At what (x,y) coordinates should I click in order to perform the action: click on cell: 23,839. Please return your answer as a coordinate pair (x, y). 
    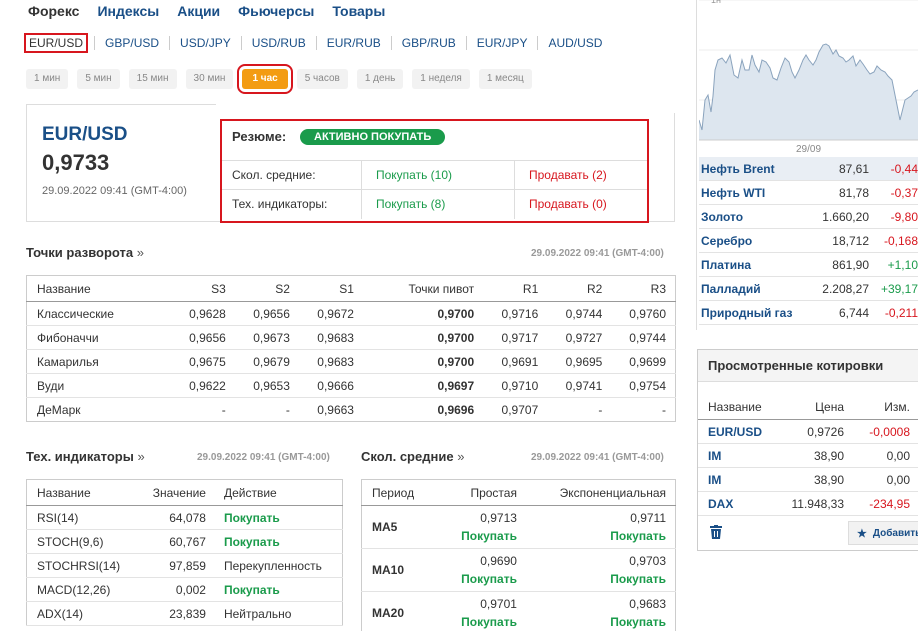
    Looking at the image, I should click on (174, 613).